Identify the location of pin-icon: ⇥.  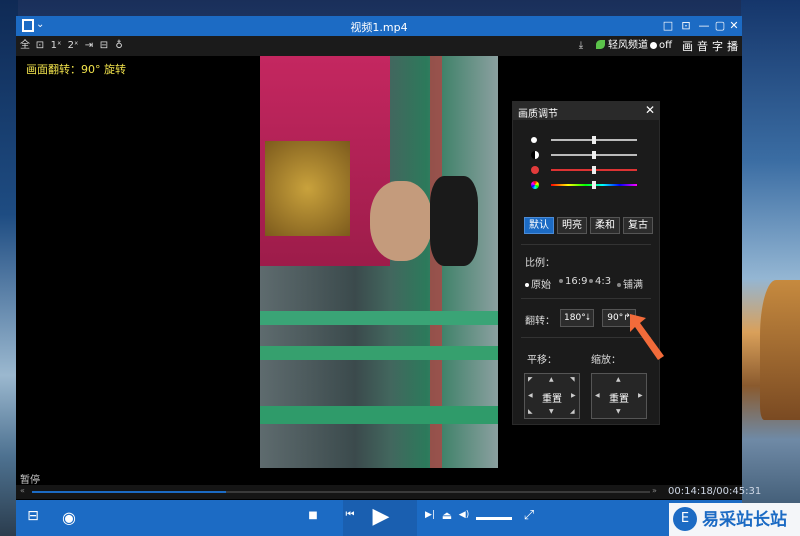
(89, 46).